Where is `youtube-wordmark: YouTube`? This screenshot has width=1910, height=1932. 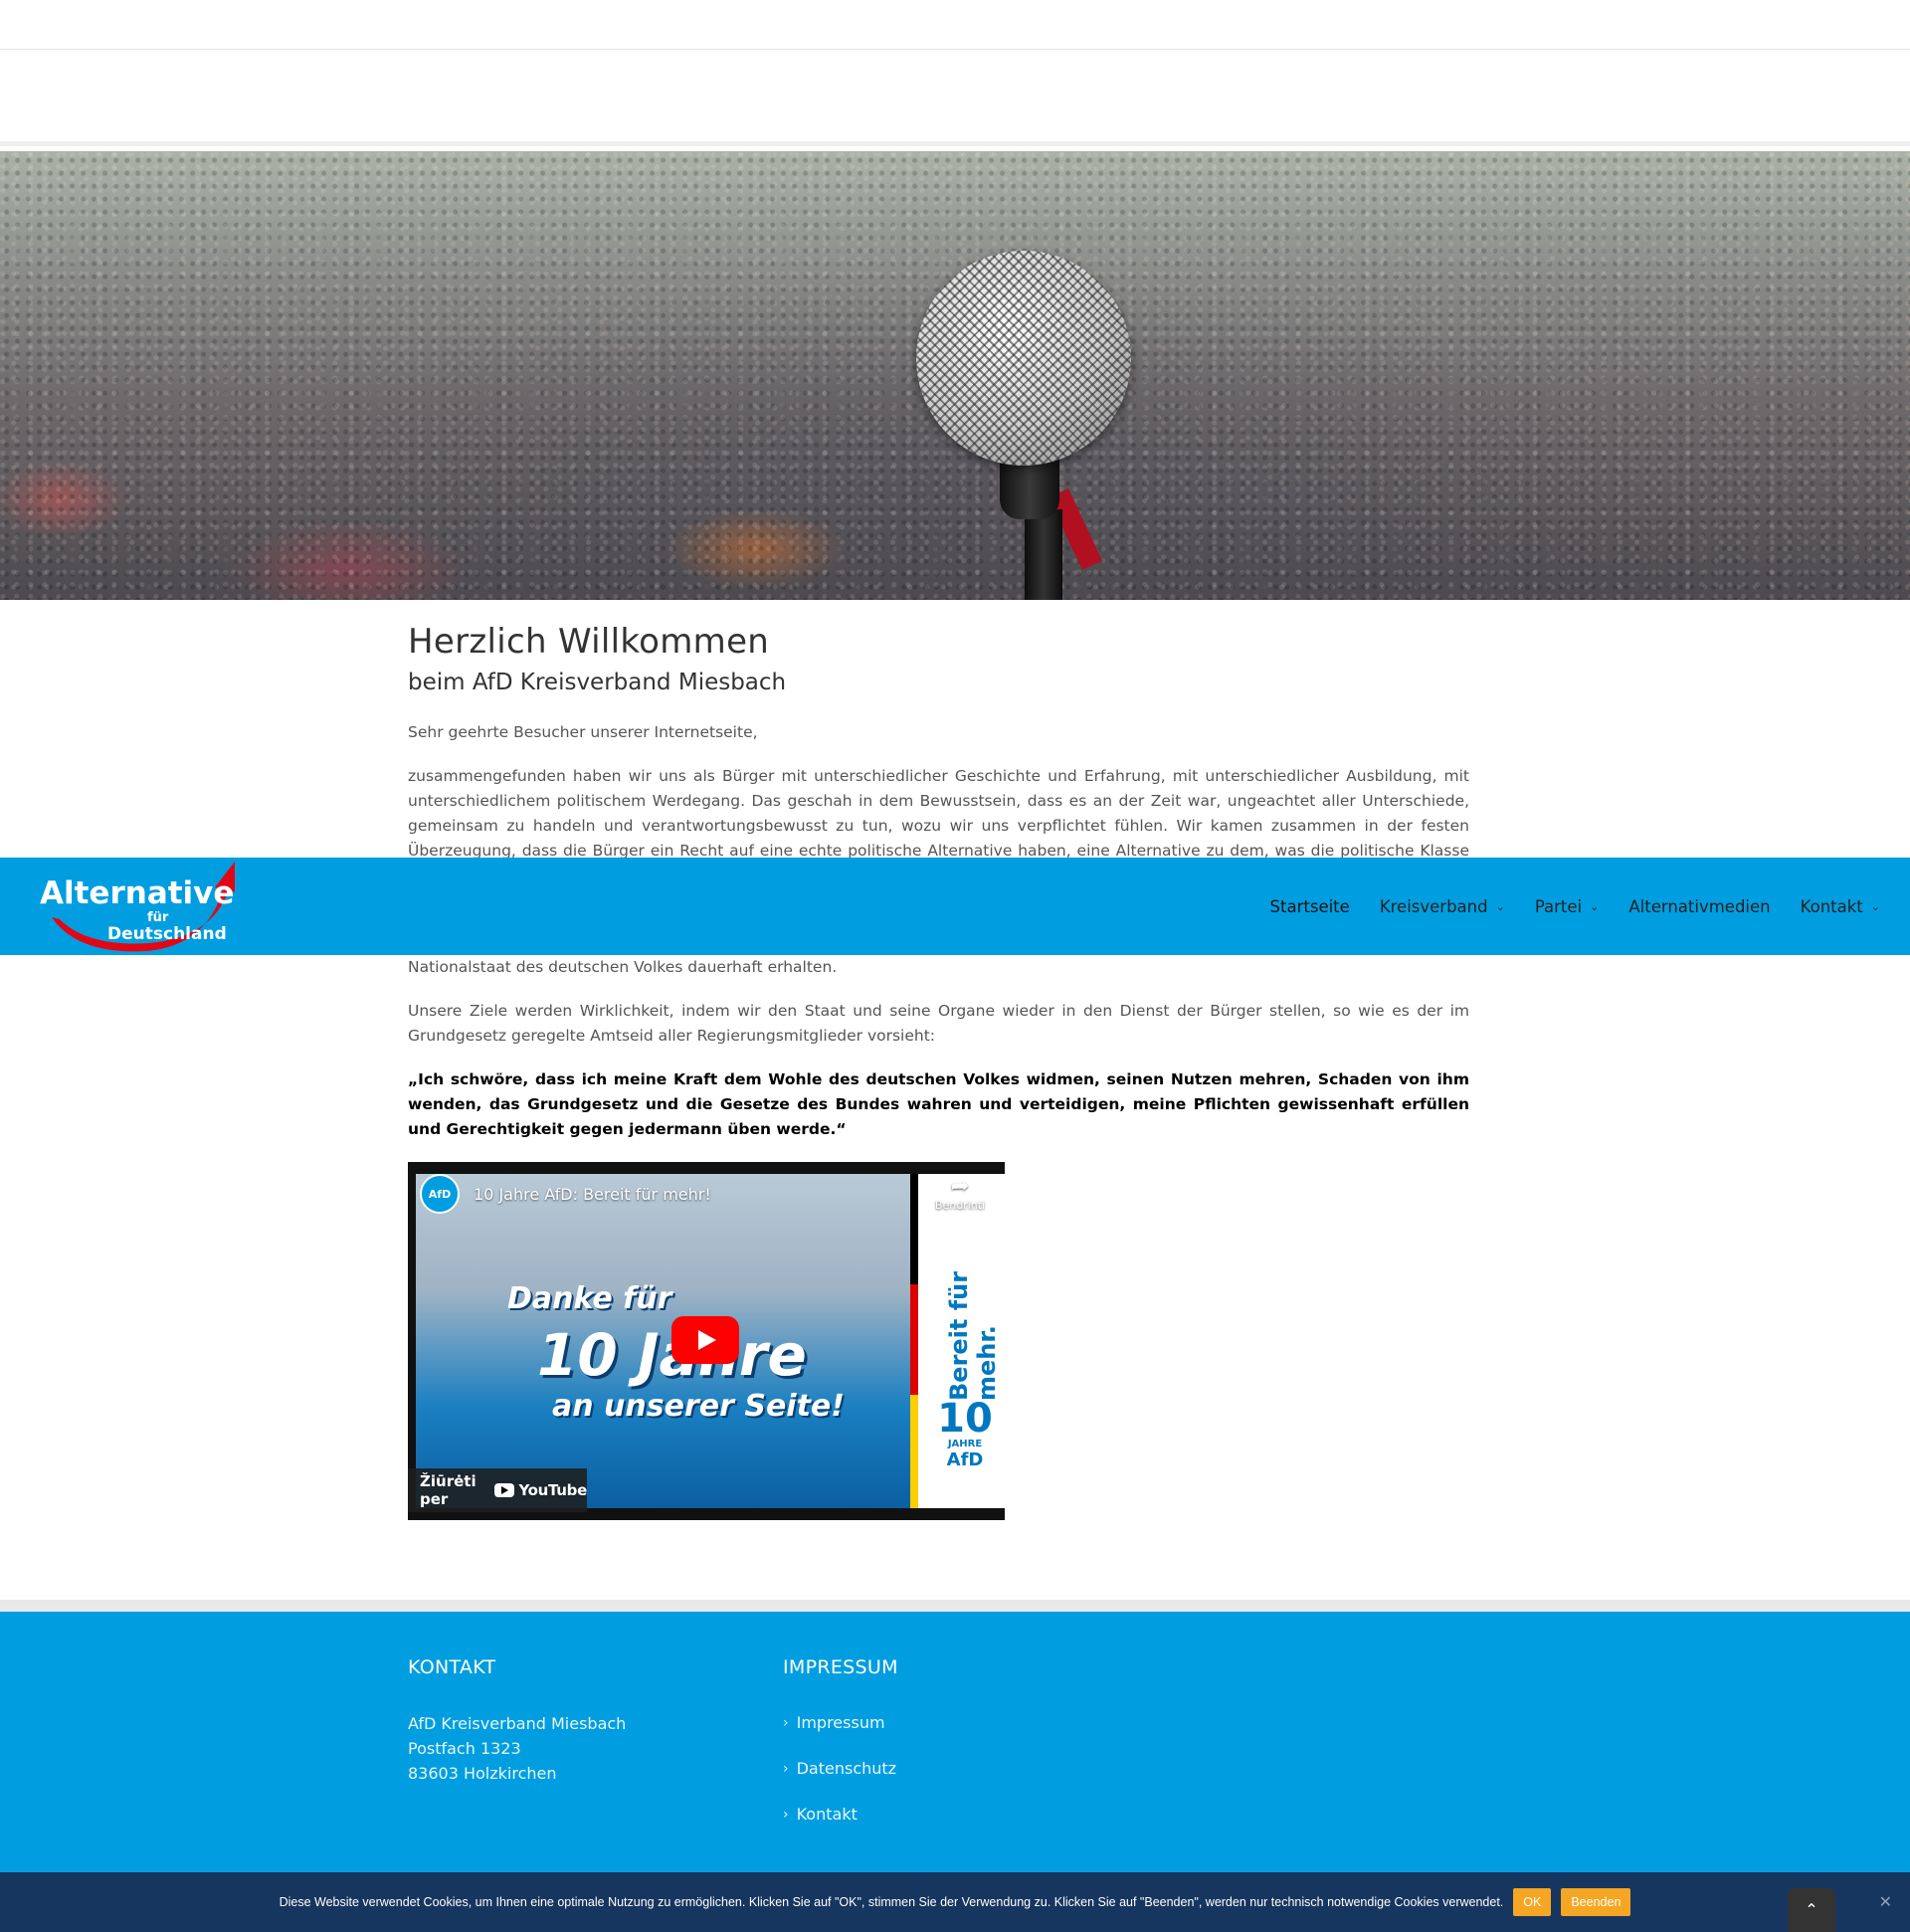
youtube-wordmark: YouTube is located at coordinates (552, 1490).